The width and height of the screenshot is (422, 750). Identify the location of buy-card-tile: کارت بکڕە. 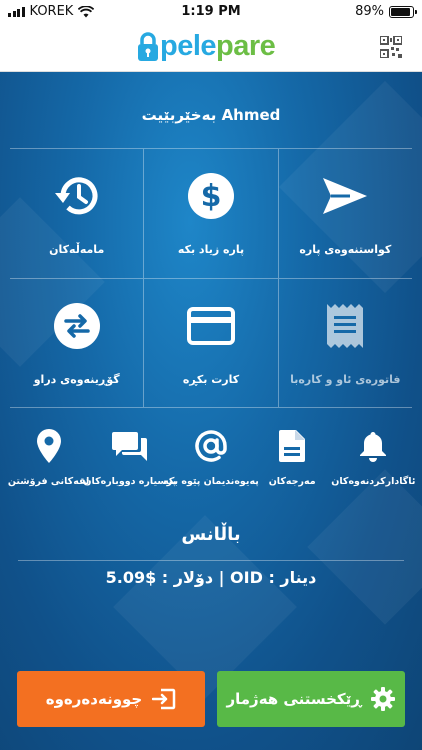
(211, 343).